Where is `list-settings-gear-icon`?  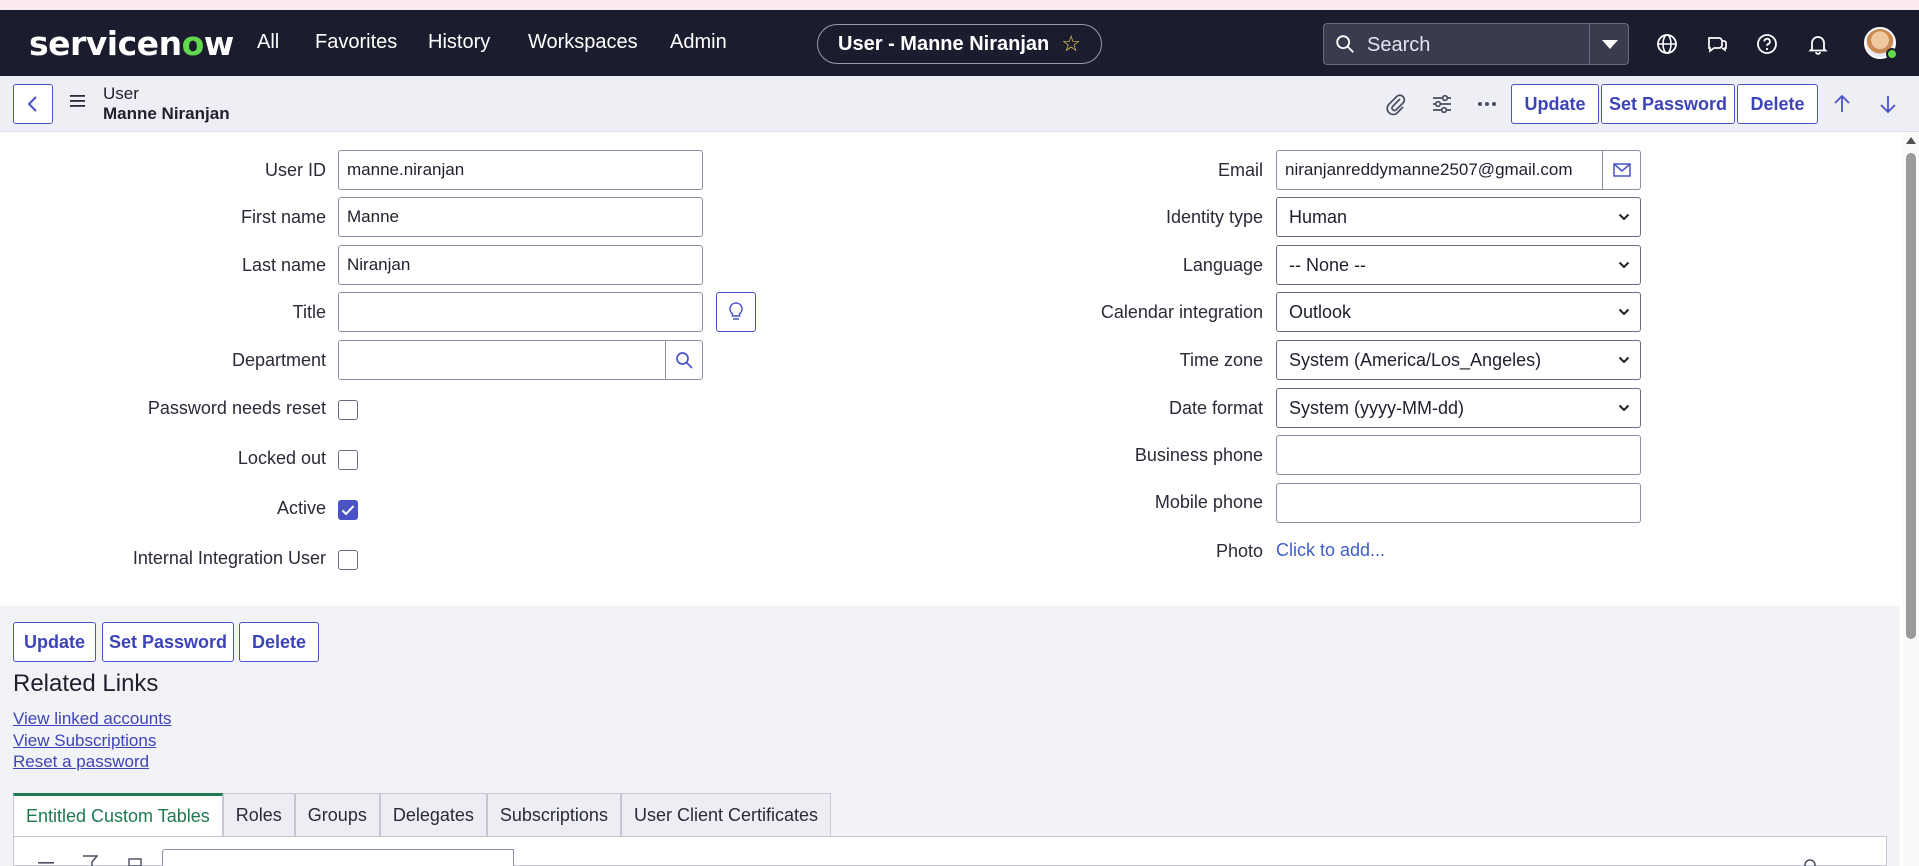
list-settings-gear-icon is located at coordinates (1810, 861).